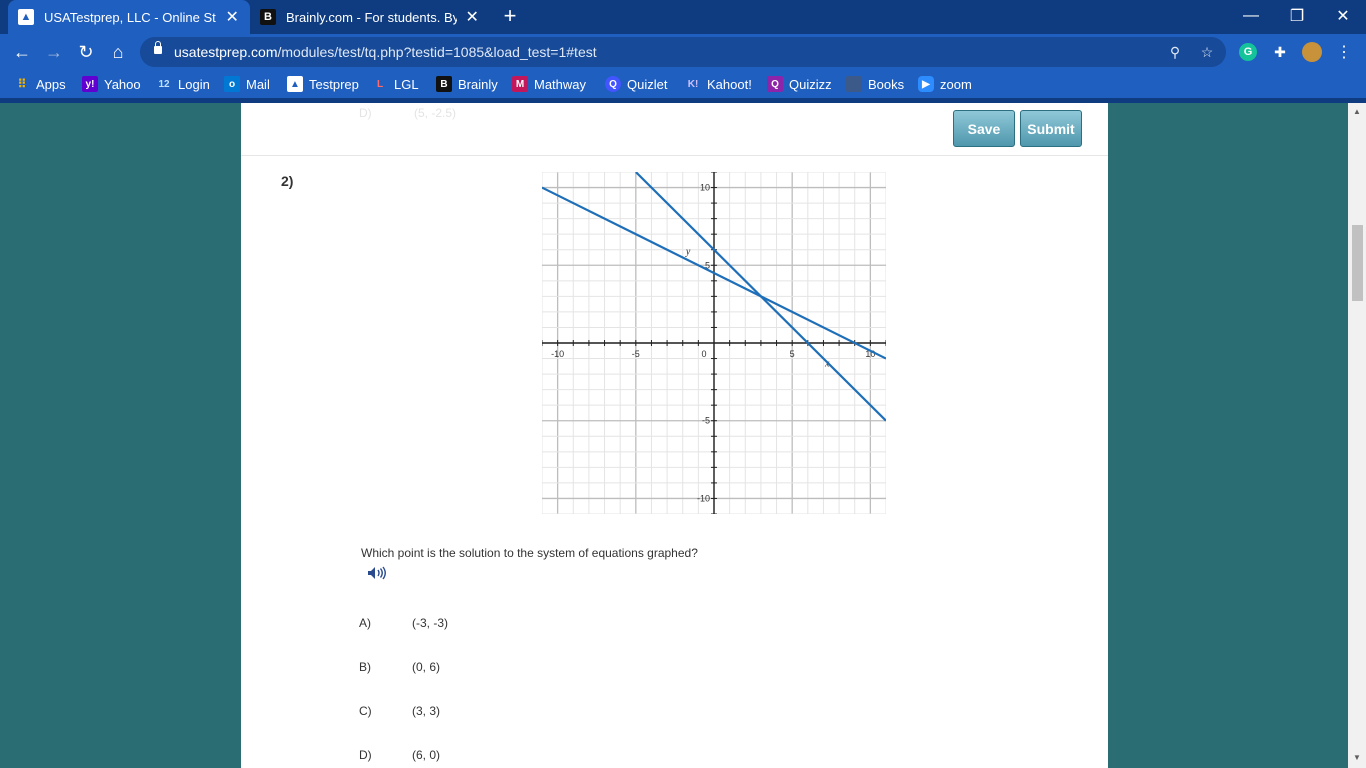  Describe the element at coordinates (926, 84) in the screenshot. I see `zoom-icon: ▶` at that location.